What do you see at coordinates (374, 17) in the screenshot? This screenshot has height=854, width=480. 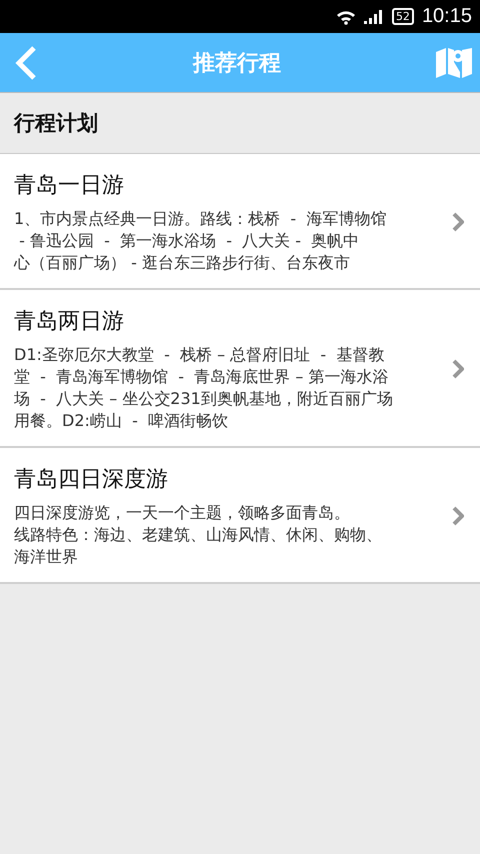 I see `signal-icon` at bounding box center [374, 17].